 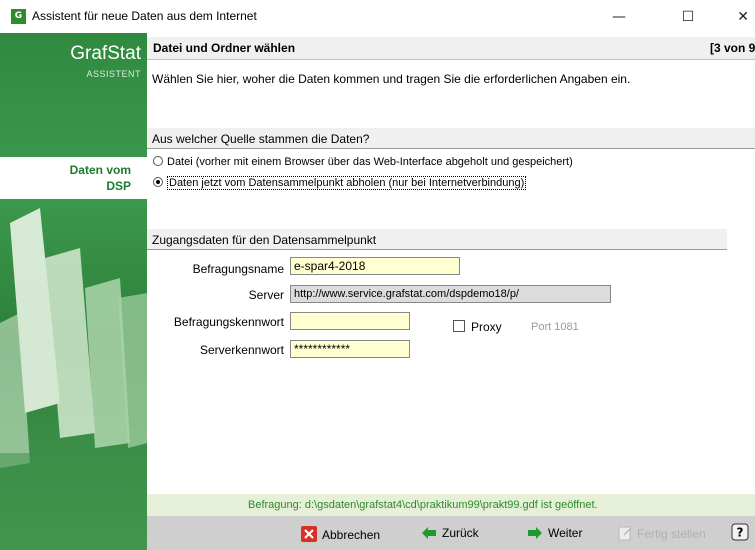 What do you see at coordinates (238, 269) in the screenshot?
I see `survey-name-label: Befragungsname` at bounding box center [238, 269].